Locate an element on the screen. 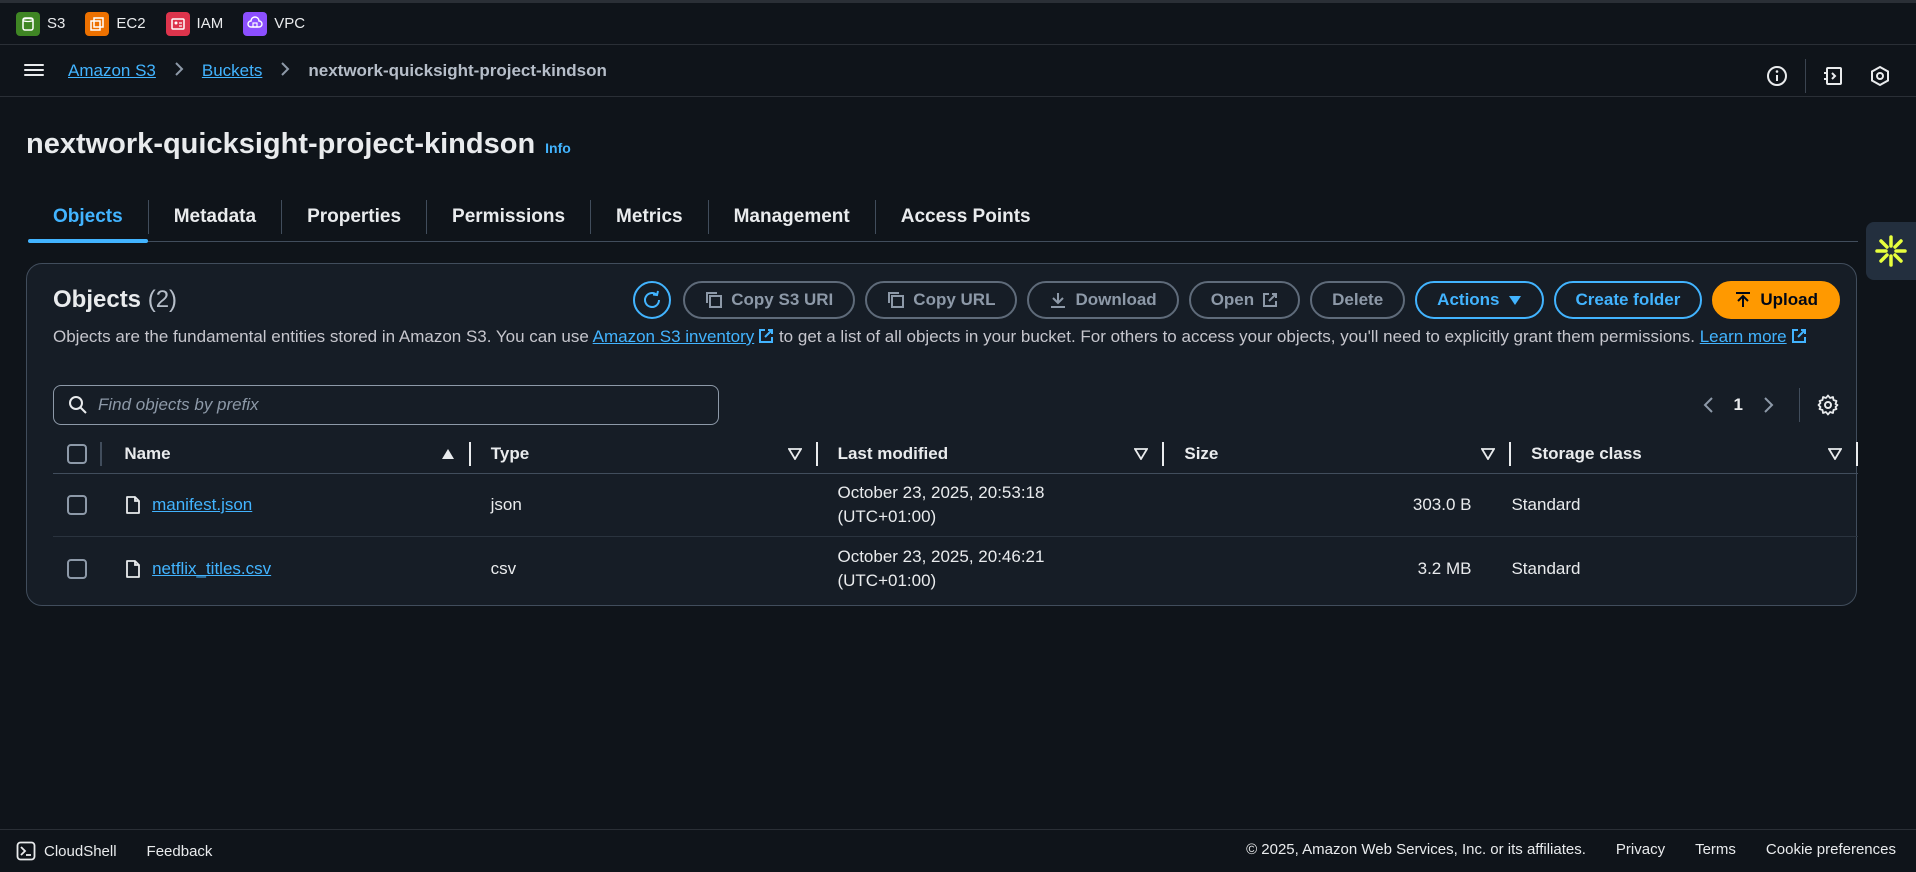 This screenshot has width=1916, height=872. s3-inventory-link-label: Amazon S3 inventory is located at coordinates (673, 336).